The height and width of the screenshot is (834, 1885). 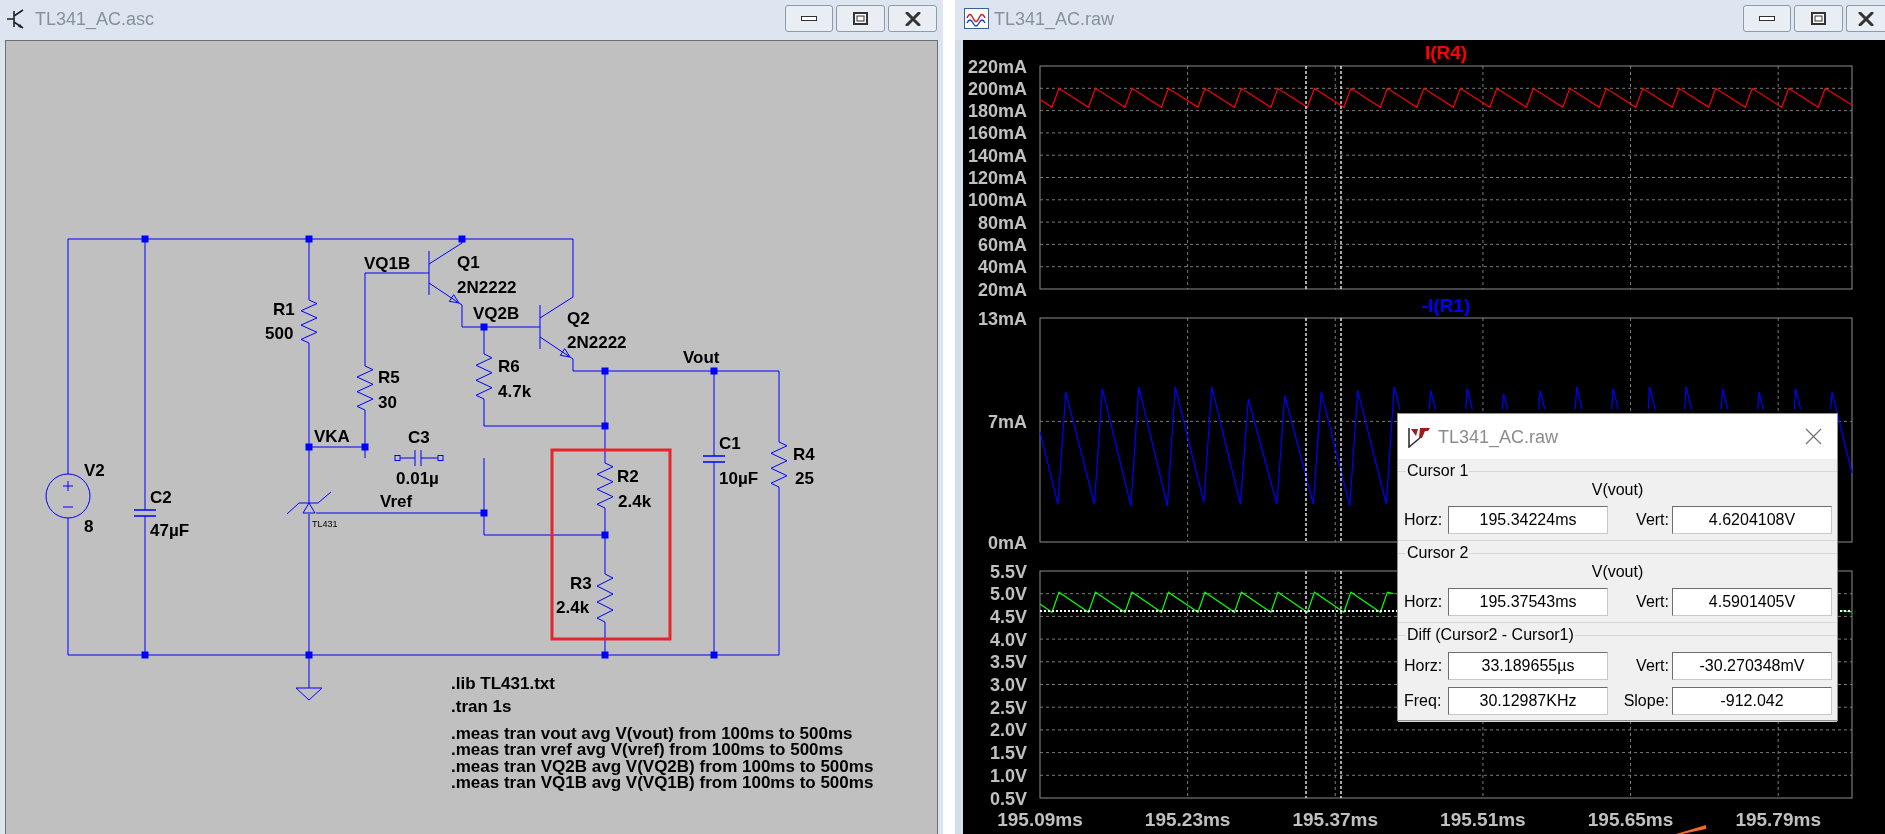 What do you see at coordinates (662, 766) in the screenshot?
I see `spice-directive: .meas tran VQ2B avg V(VQ2B) from 100ms to 500ms` at bounding box center [662, 766].